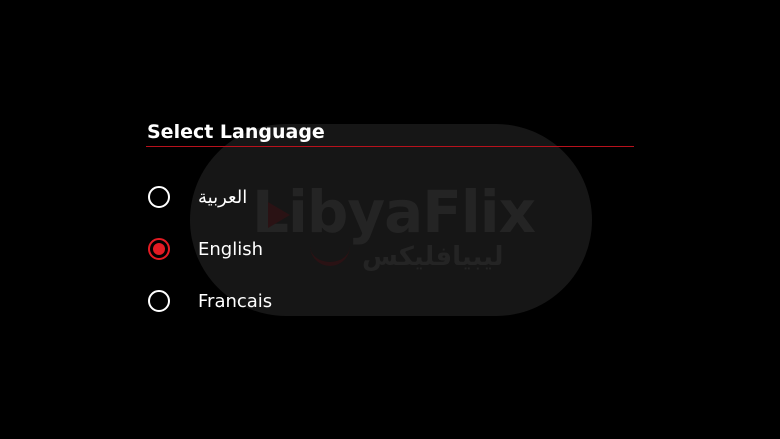  Describe the element at coordinates (390, 301) in the screenshot. I see `language-option-french: Francais` at that location.